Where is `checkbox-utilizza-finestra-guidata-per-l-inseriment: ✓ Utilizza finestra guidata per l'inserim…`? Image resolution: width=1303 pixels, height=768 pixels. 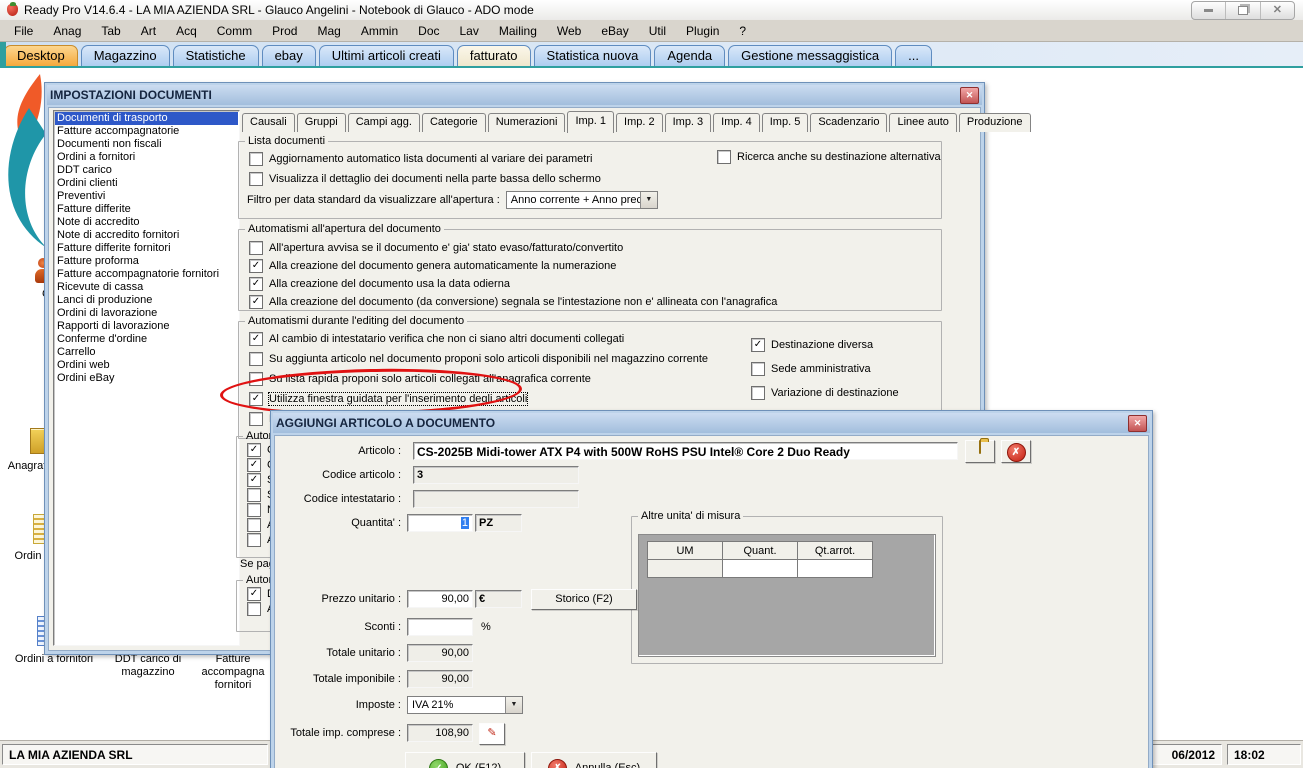 checkbox-utilizza-finestra-guidata-per-l-inseriment: ✓ Utilizza finestra guidata per l'inserim… is located at coordinates (489, 399).